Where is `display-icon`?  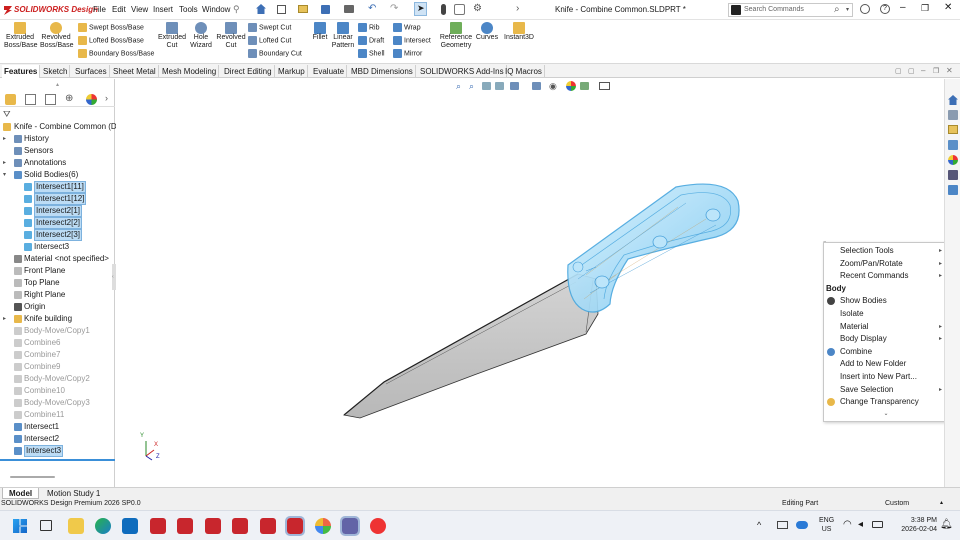 display-icon is located at coordinates (782, 525).